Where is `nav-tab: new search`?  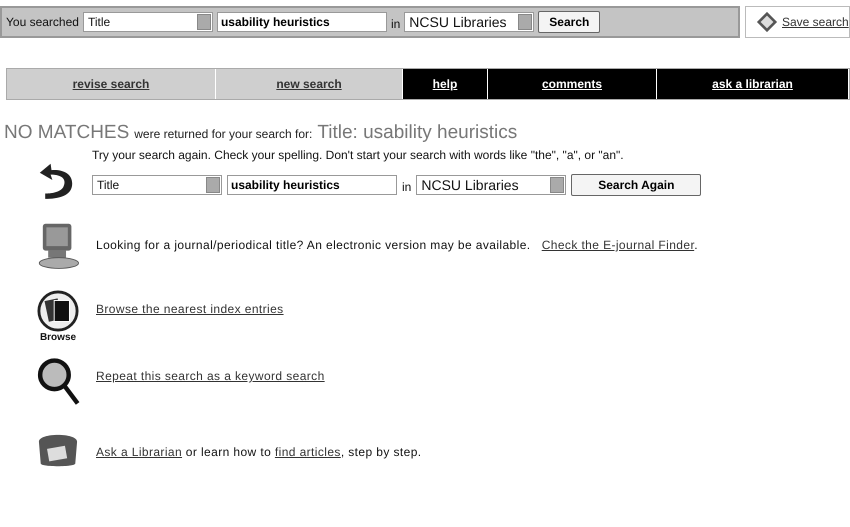 nav-tab: new search is located at coordinates (309, 84).